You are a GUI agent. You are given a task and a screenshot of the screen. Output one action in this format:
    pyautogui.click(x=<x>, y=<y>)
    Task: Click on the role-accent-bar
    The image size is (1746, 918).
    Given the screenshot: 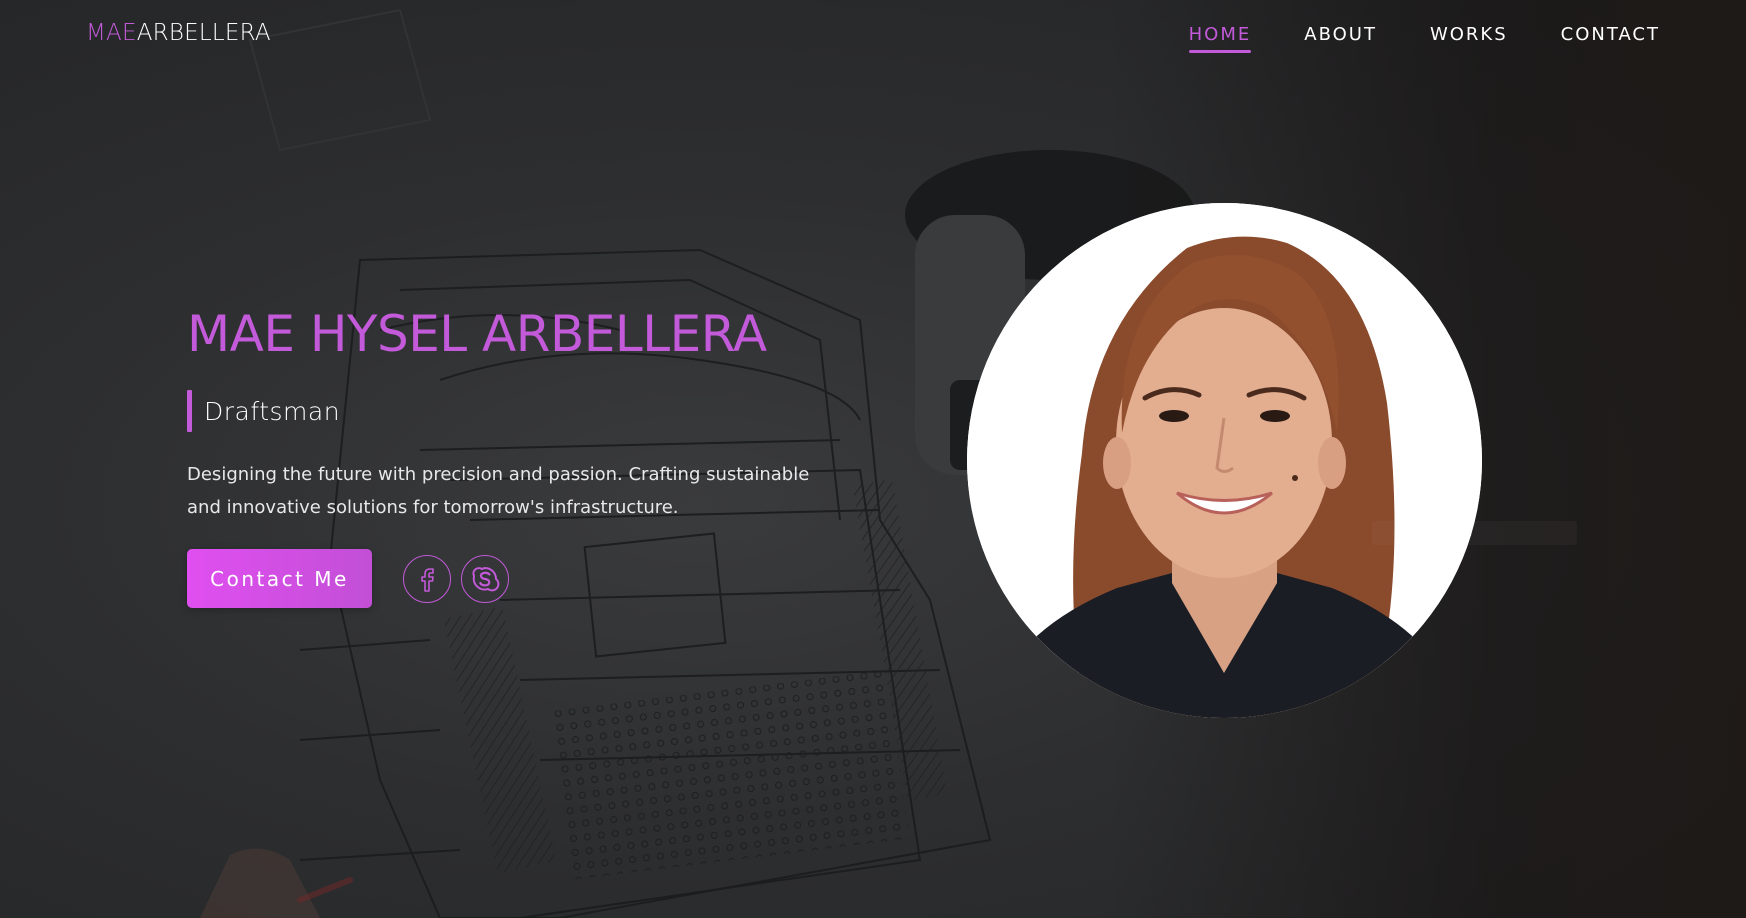 What is the action you would take?
    pyautogui.click(x=189, y=411)
    